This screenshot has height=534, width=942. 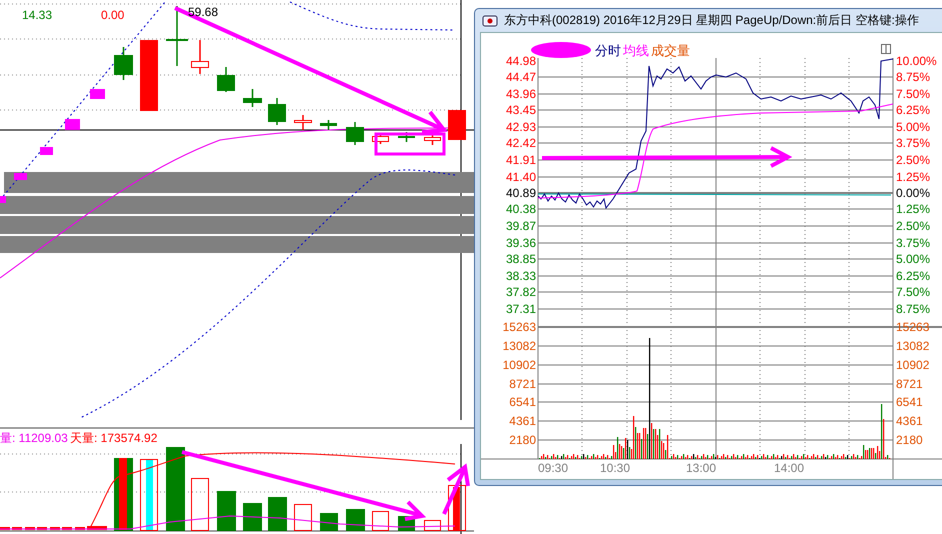 What do you see at coordinates (711, 20) in the screenshot?
I see `window-title: 东方中科(002819) 2016年12月29日 星期四 PageUp/Down:前后日 空格键:操作` at bounding box center [711, 20].